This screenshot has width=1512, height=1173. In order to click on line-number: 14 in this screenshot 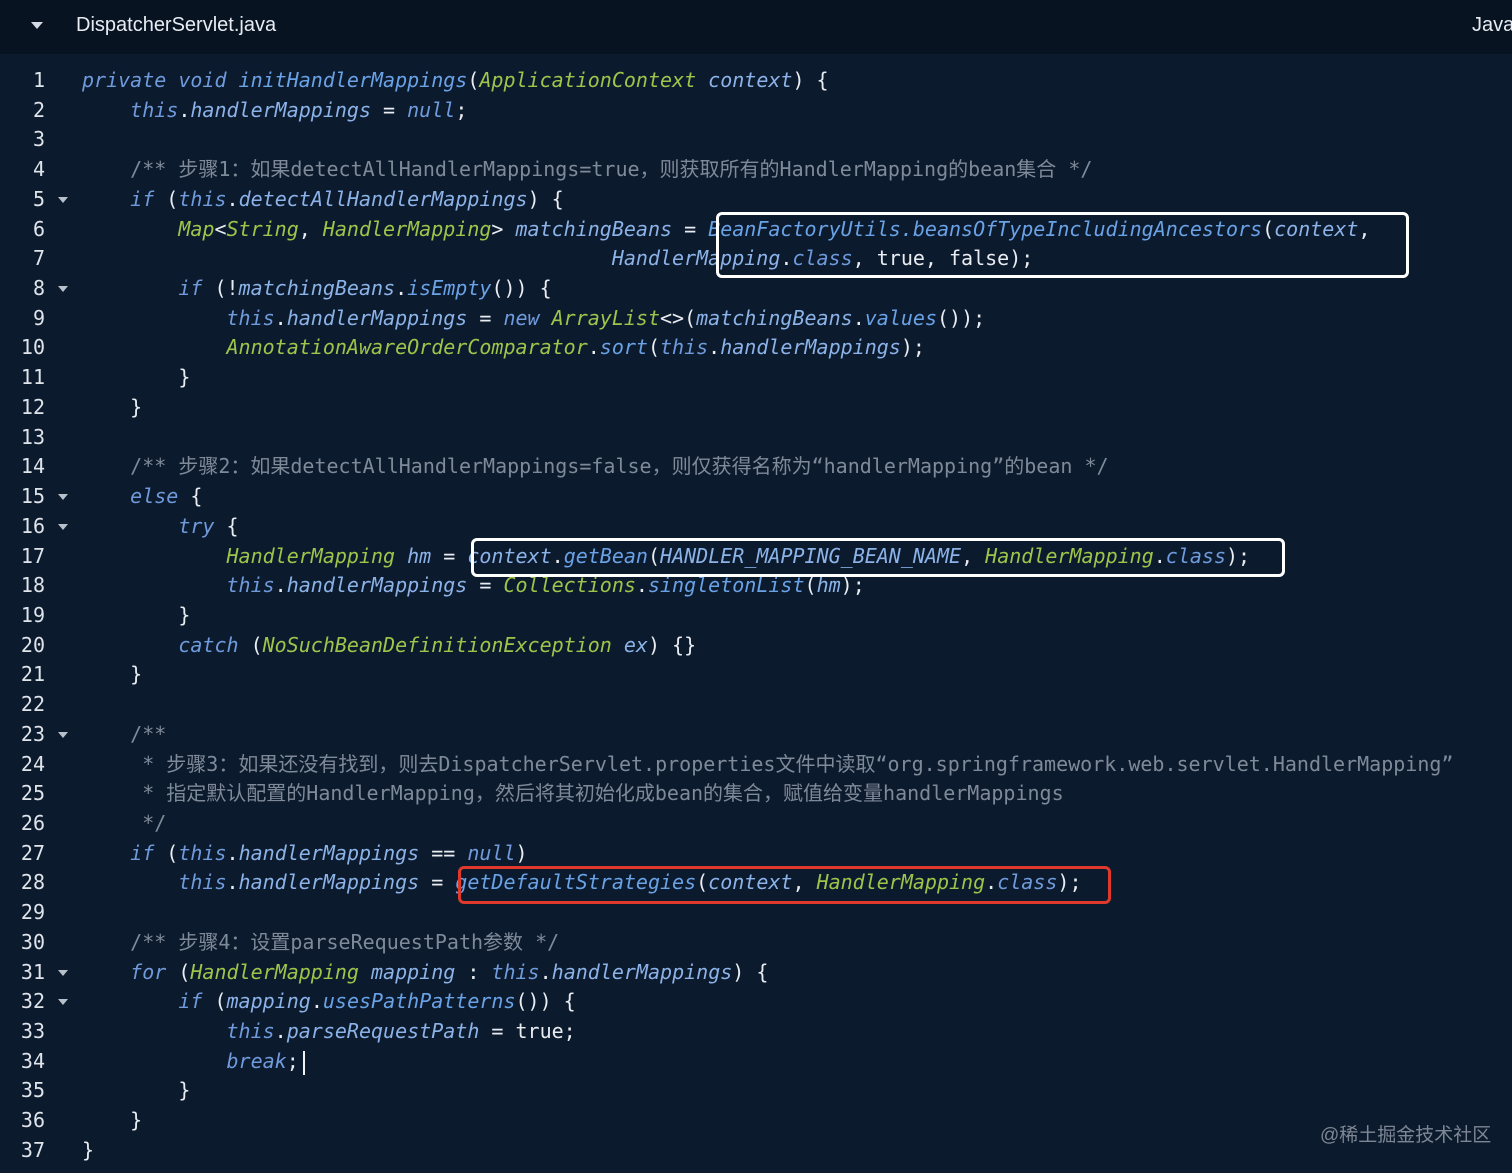, I will do `click(32, 466)`.